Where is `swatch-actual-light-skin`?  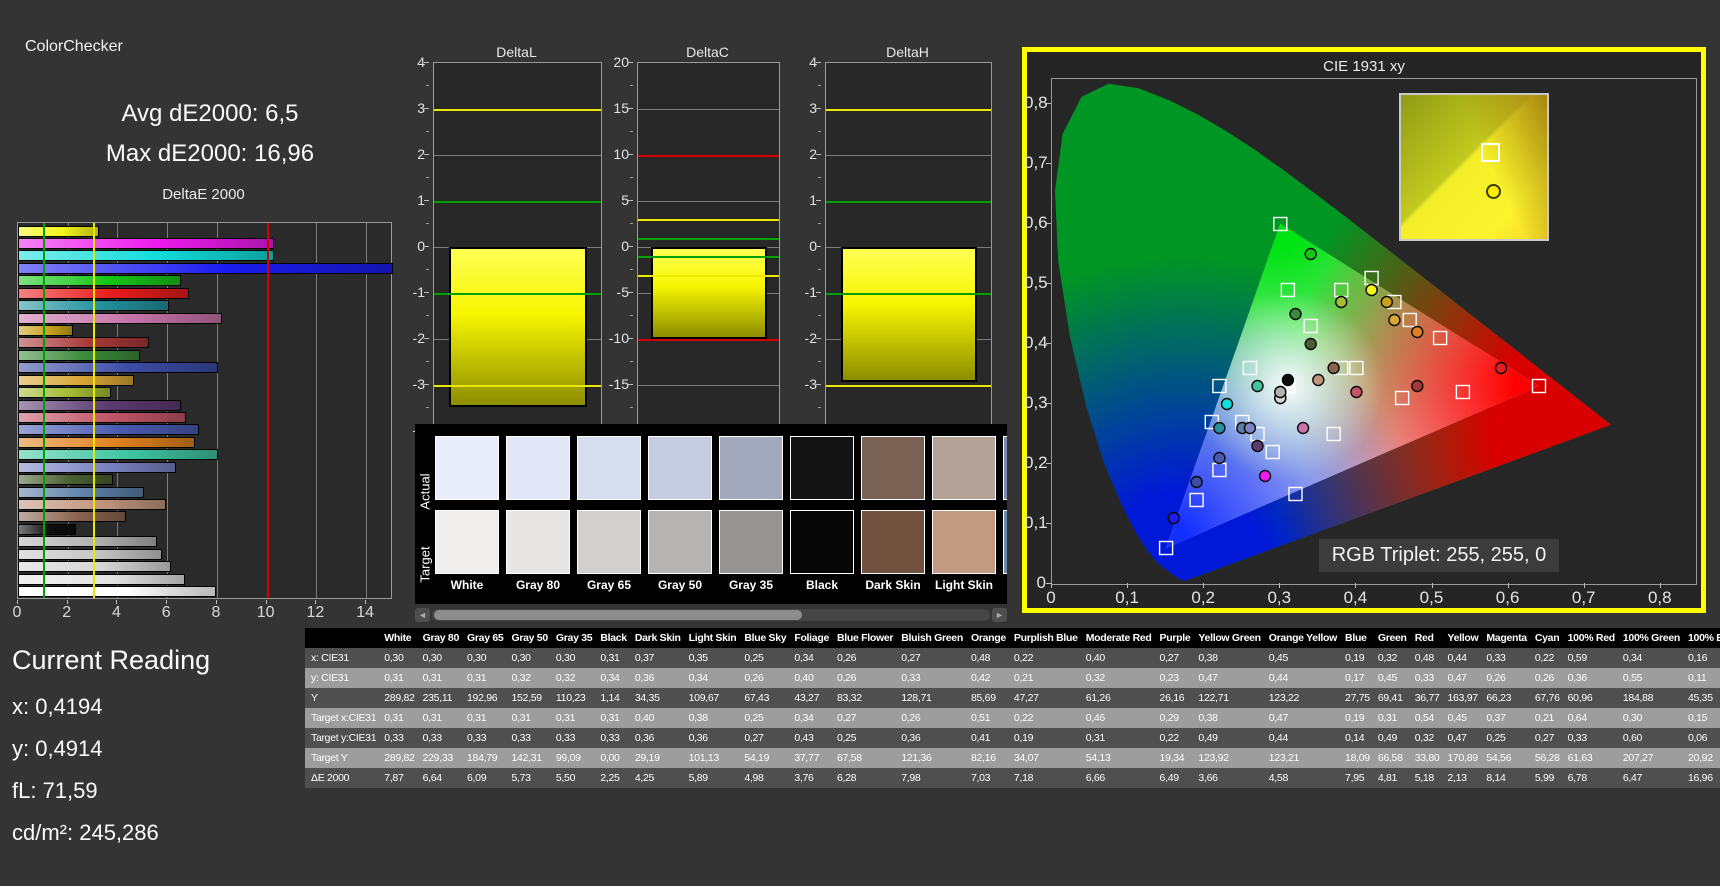
swatch-actual-light-skin is located at coordinates (964, 468).